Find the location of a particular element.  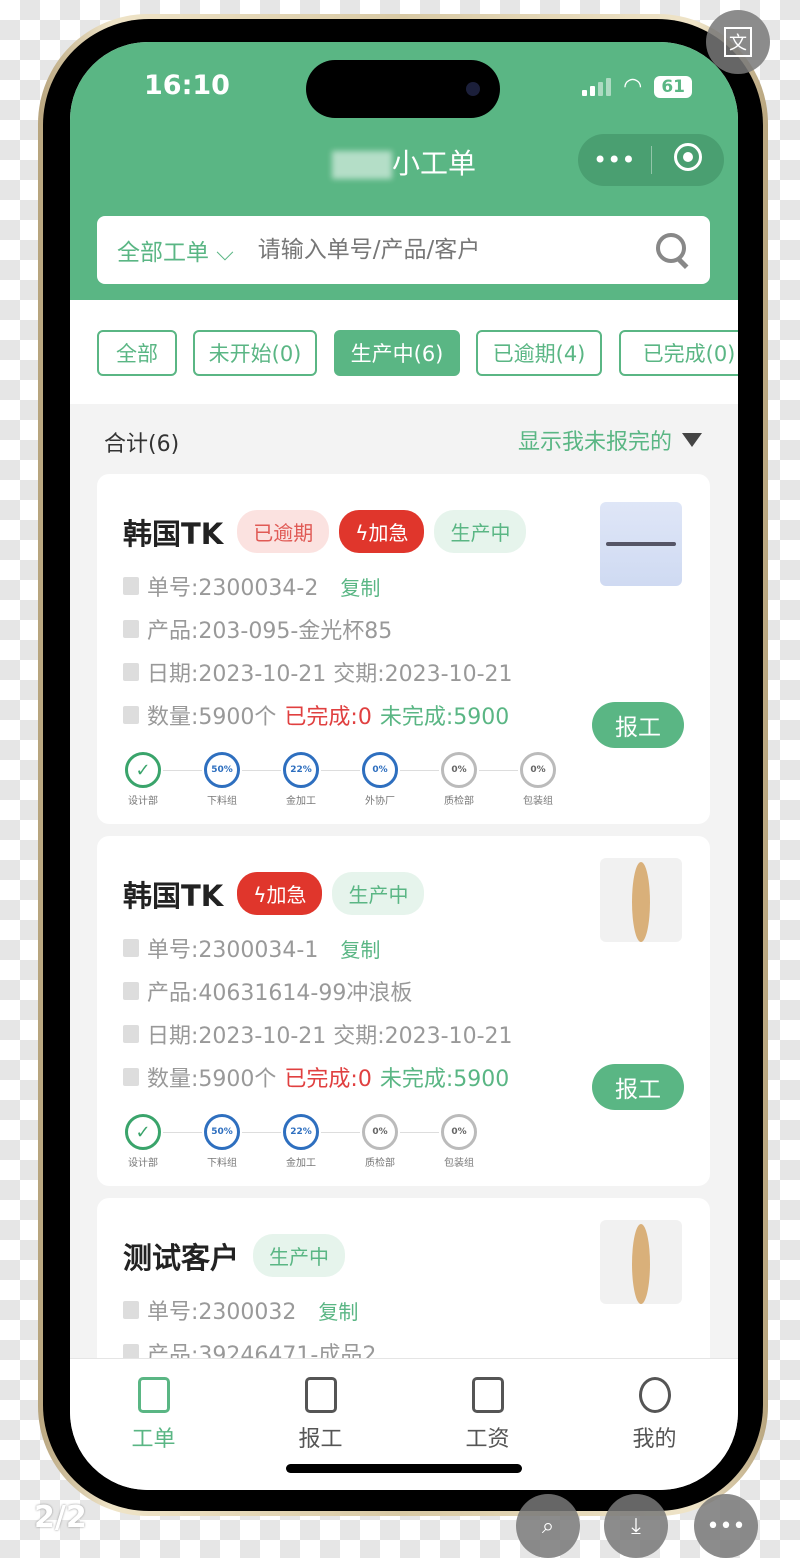

translate-button: 文 is located at coordinates (738, 42).